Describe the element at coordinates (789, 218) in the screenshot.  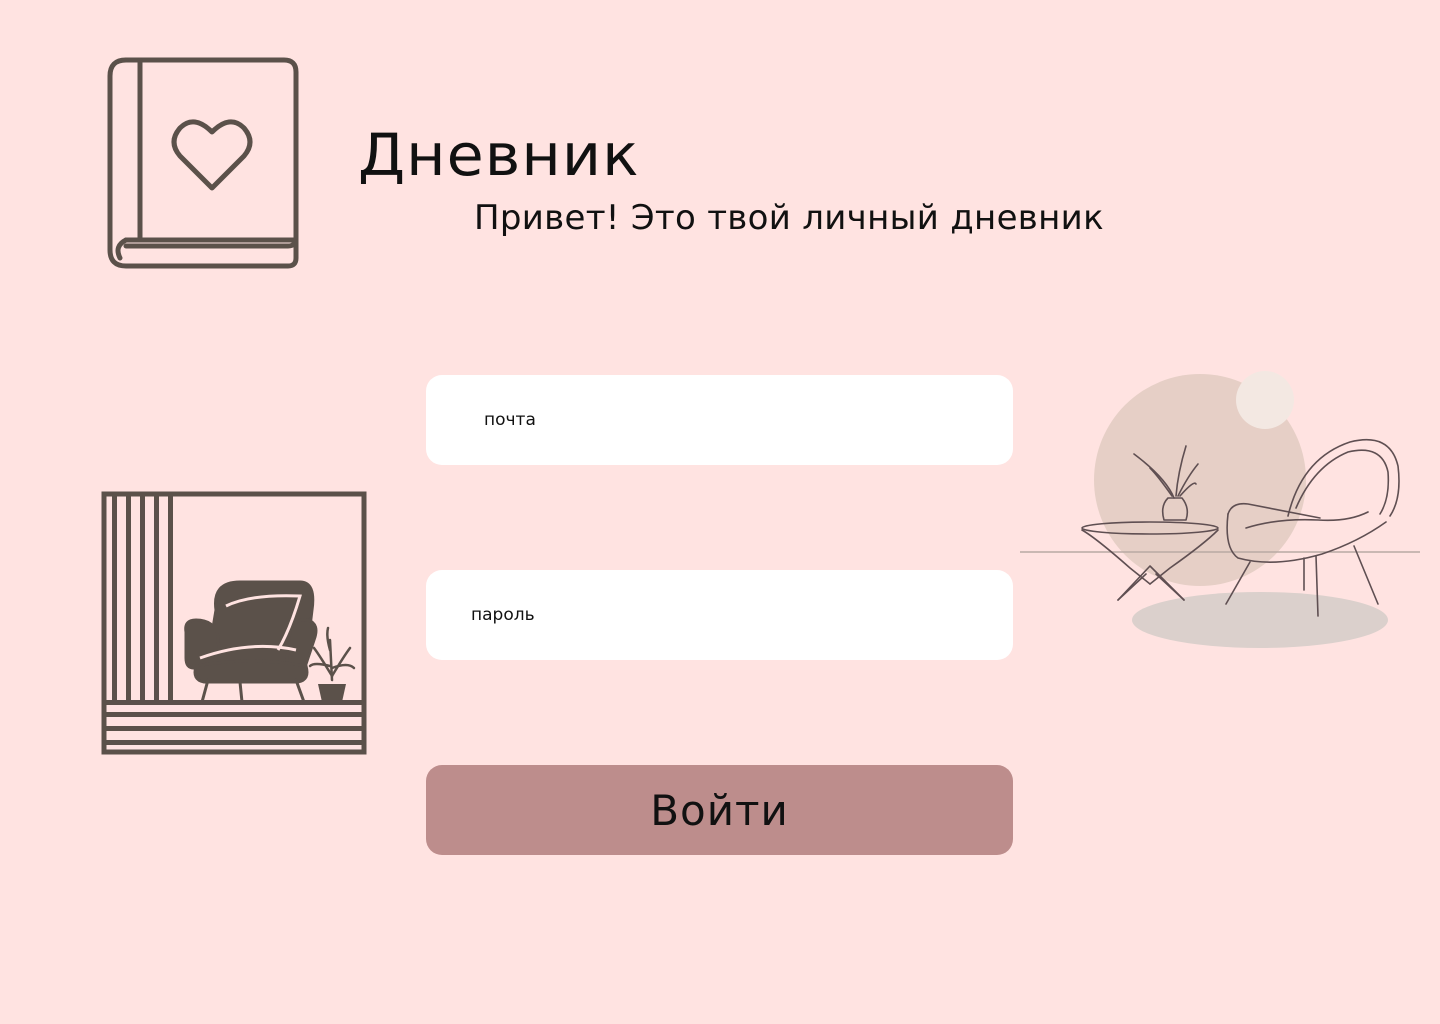
I see `page-subtitle: Привет! Это твой личный дневник` at that location.